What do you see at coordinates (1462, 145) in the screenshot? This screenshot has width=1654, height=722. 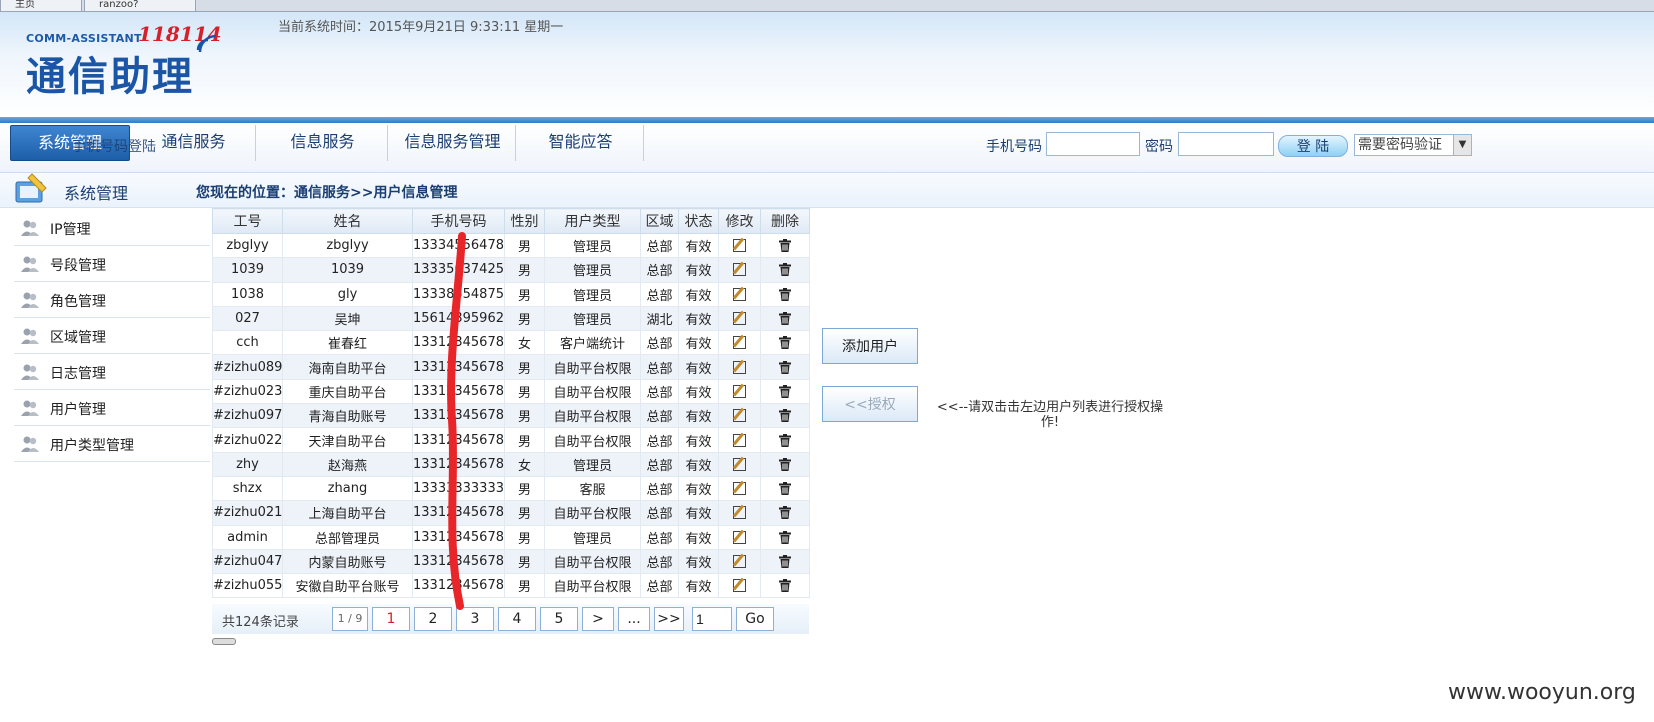 I see `chevron-down-icon: ▼` at bounding box center [1462, 145].